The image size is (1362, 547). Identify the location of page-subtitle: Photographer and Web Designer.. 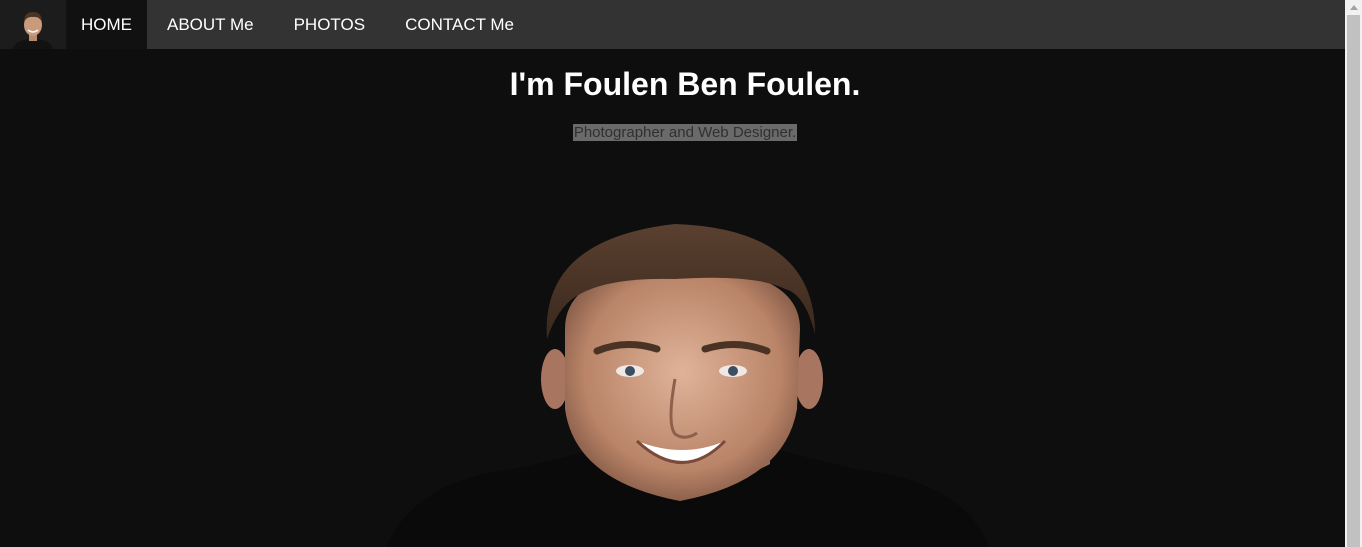
(685, 132).